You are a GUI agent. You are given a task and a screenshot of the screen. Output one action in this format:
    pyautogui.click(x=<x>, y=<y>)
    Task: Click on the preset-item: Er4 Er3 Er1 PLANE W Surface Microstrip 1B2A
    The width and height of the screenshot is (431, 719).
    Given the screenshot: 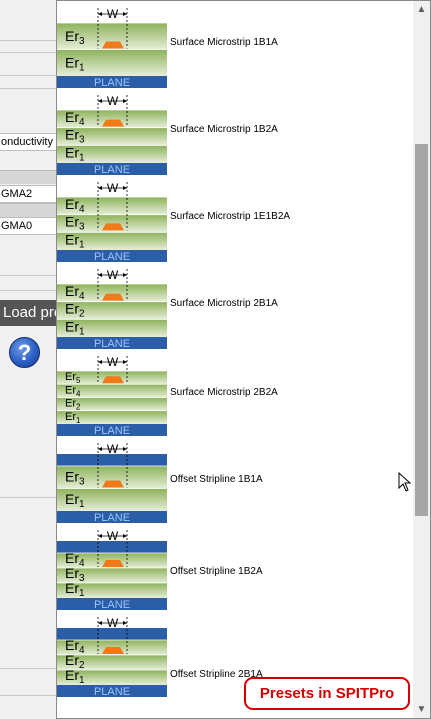 What is the action you would take?
    pyautogui.click(x=235, y=136)
    